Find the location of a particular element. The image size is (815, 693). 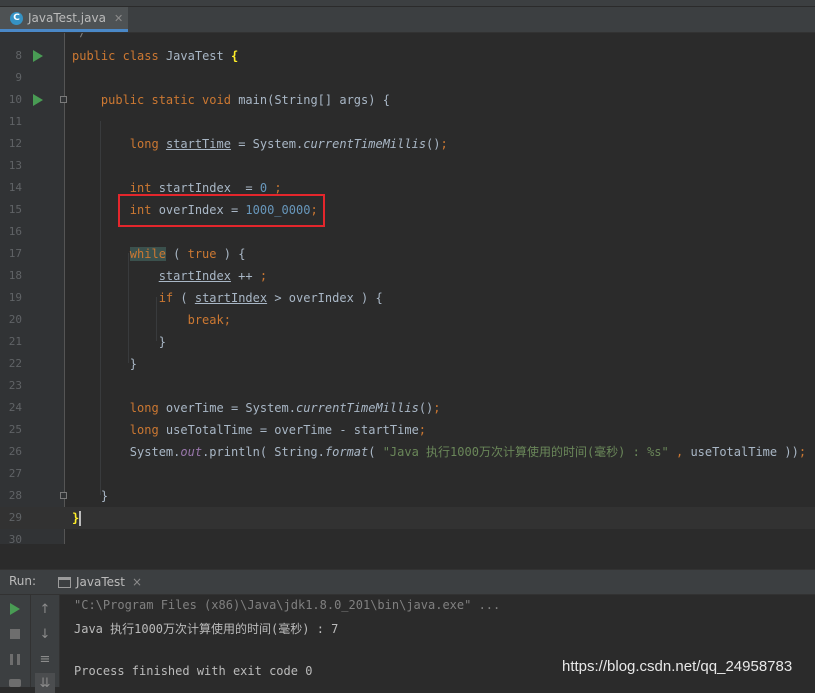

code-token: true is located at coordinates (202, 254).